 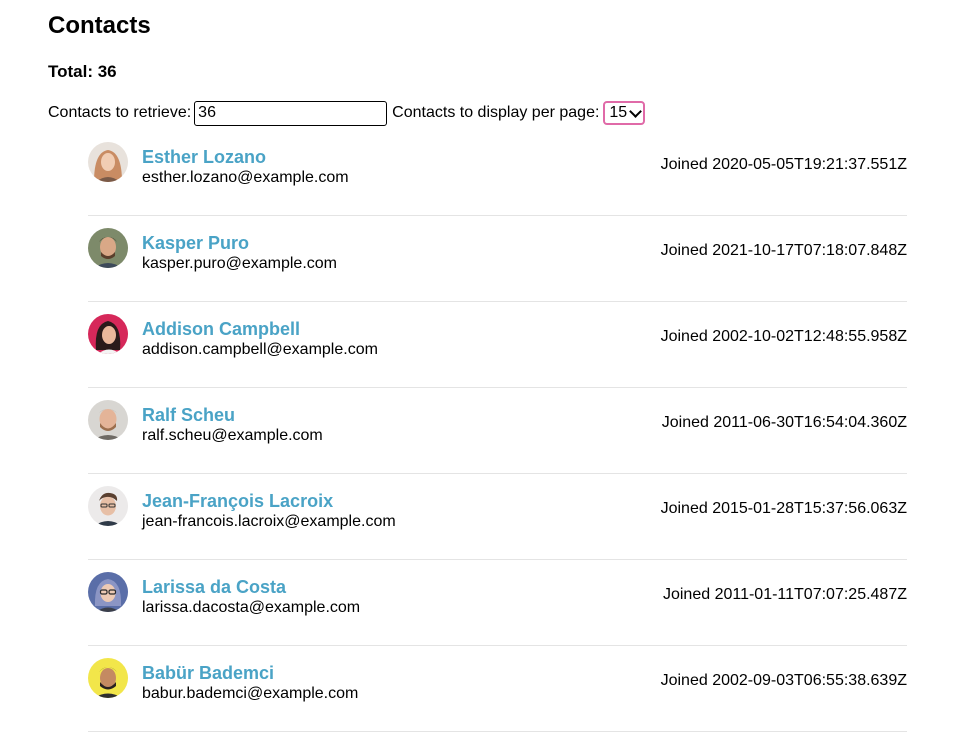 What do you see at coordinates (82, 71) in the screenshot?
I see `total-count: Total: 36` at bounding box center [82, 71].